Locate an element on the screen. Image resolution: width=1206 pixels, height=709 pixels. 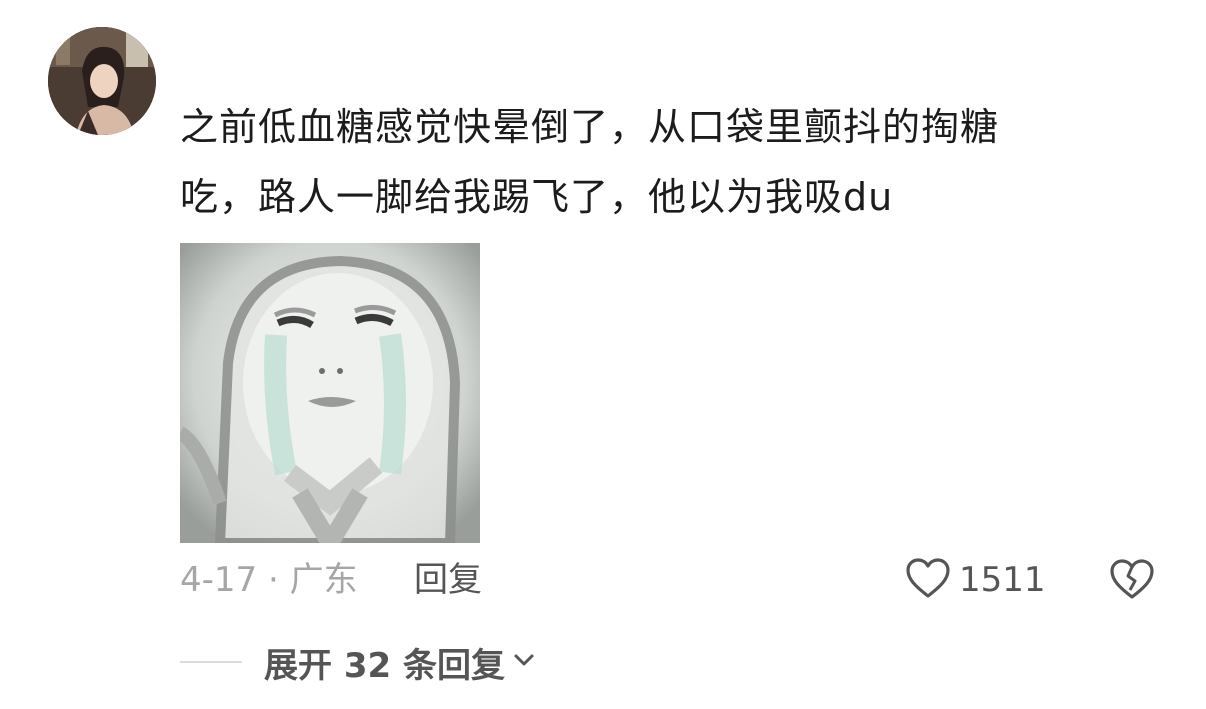
expand-replies: 展开 32 条回复 is located at coordinates (357, 662).